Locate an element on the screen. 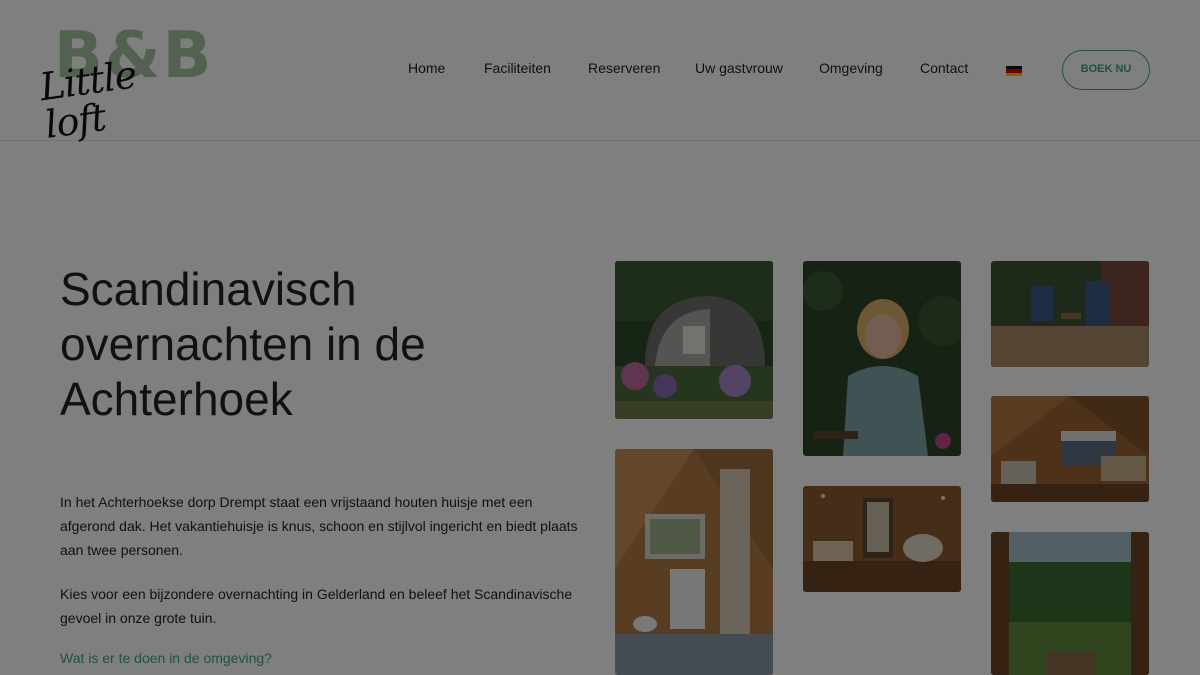 This screenshot has height=675, width=1200. photo-host is located at coordinates (882, 358).